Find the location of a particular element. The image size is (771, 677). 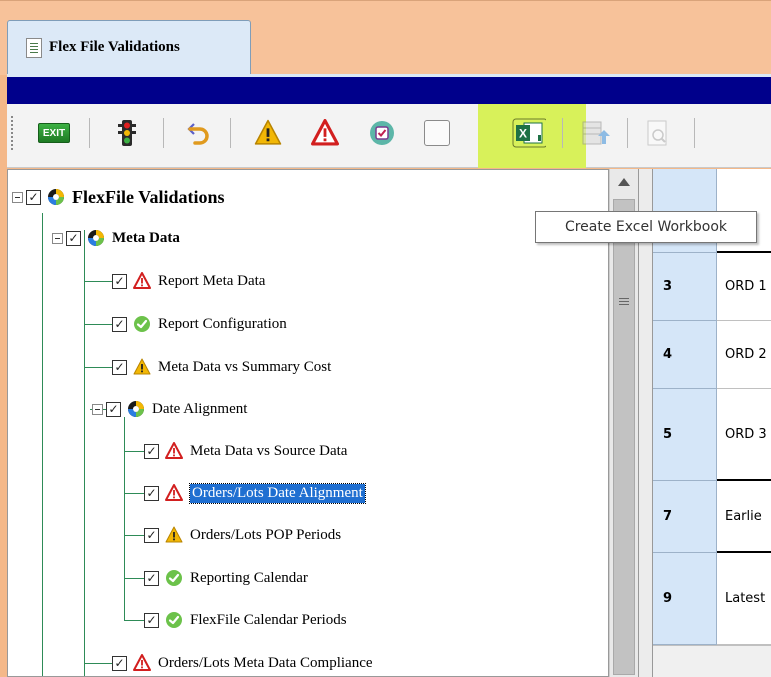

export-button is located at coordinates (595, 133).